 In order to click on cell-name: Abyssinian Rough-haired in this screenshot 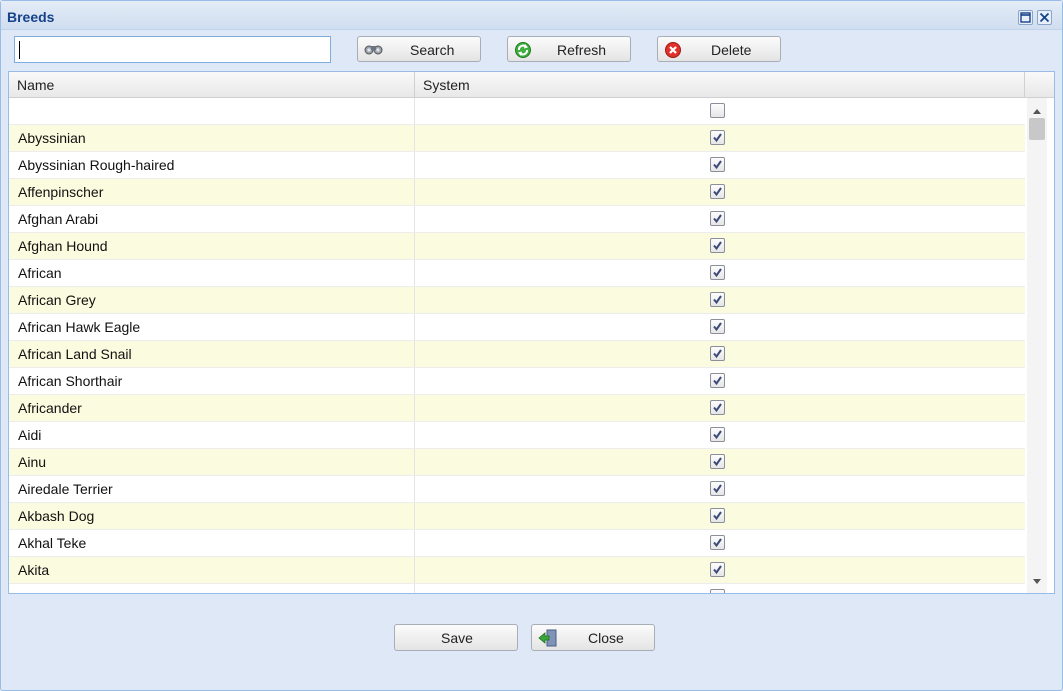, I will do `click(212, 165)`.